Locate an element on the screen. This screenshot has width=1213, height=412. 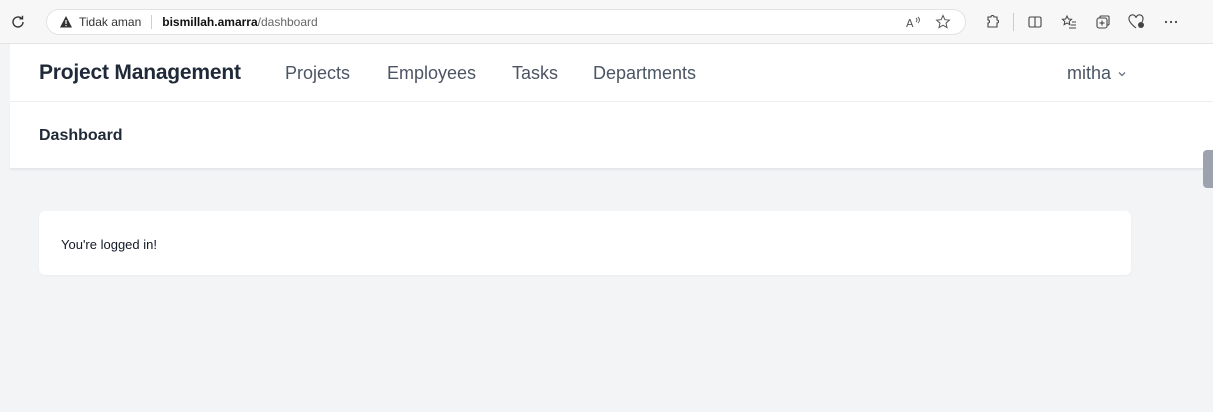
dashboard-card: You're logged in! is located at coordinates (585, 243).